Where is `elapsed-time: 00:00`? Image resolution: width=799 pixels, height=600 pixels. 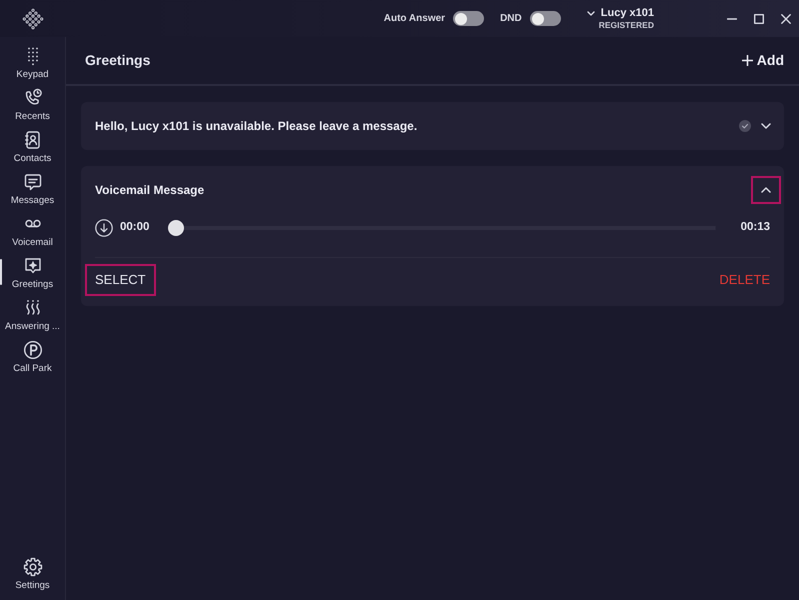
elapsed-time: 00:00 is located at coordinates (135, 228).